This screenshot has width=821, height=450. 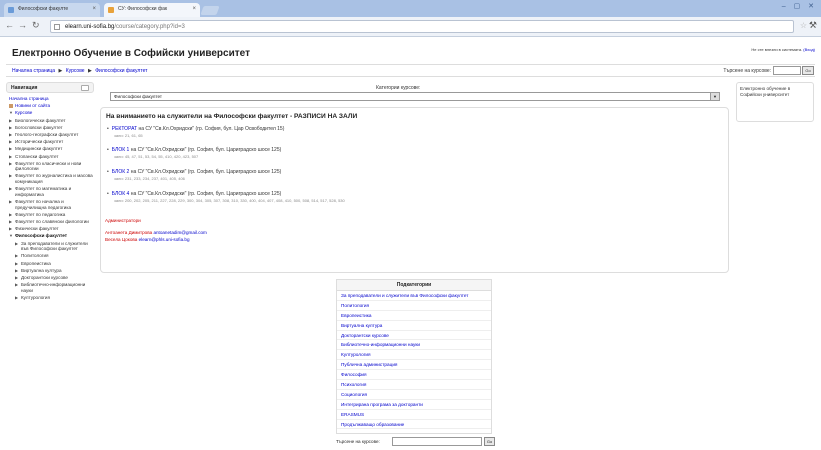 I want to click on subcategory-link: Интегрирана програма за докторанти, so click(x=414, y=405).